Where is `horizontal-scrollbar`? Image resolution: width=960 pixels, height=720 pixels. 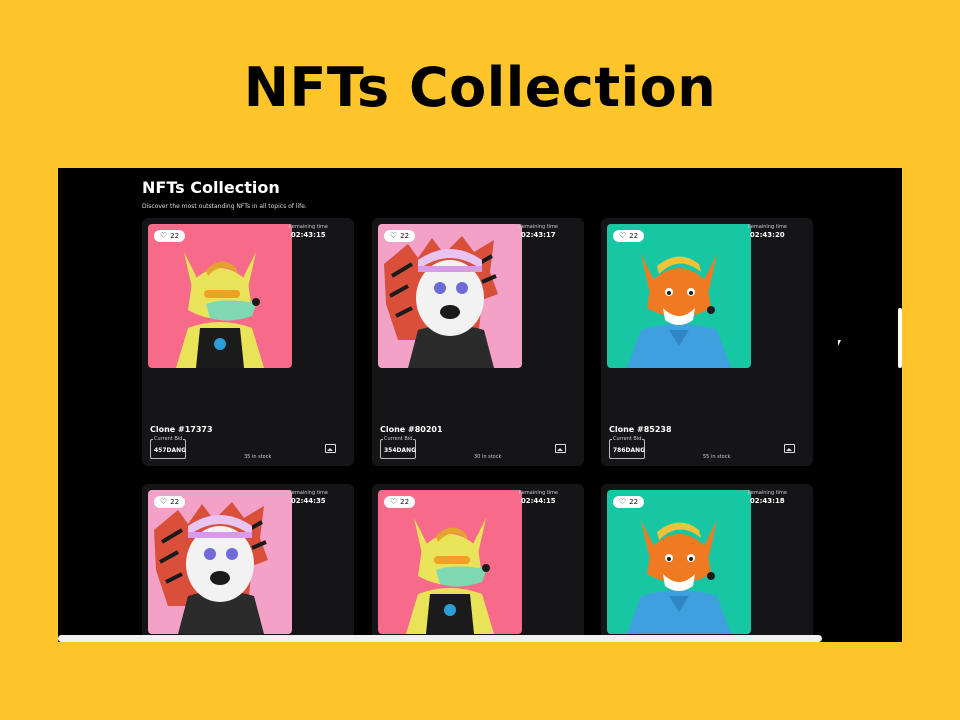
horizontal-scrollbar is located at coordinates (440, 638).